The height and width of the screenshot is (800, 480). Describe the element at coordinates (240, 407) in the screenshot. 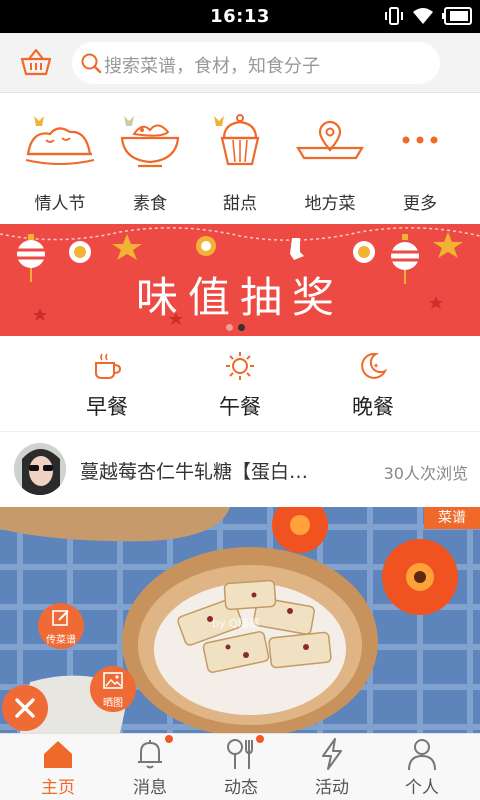

I see `meal-label: 午餐` at that location.